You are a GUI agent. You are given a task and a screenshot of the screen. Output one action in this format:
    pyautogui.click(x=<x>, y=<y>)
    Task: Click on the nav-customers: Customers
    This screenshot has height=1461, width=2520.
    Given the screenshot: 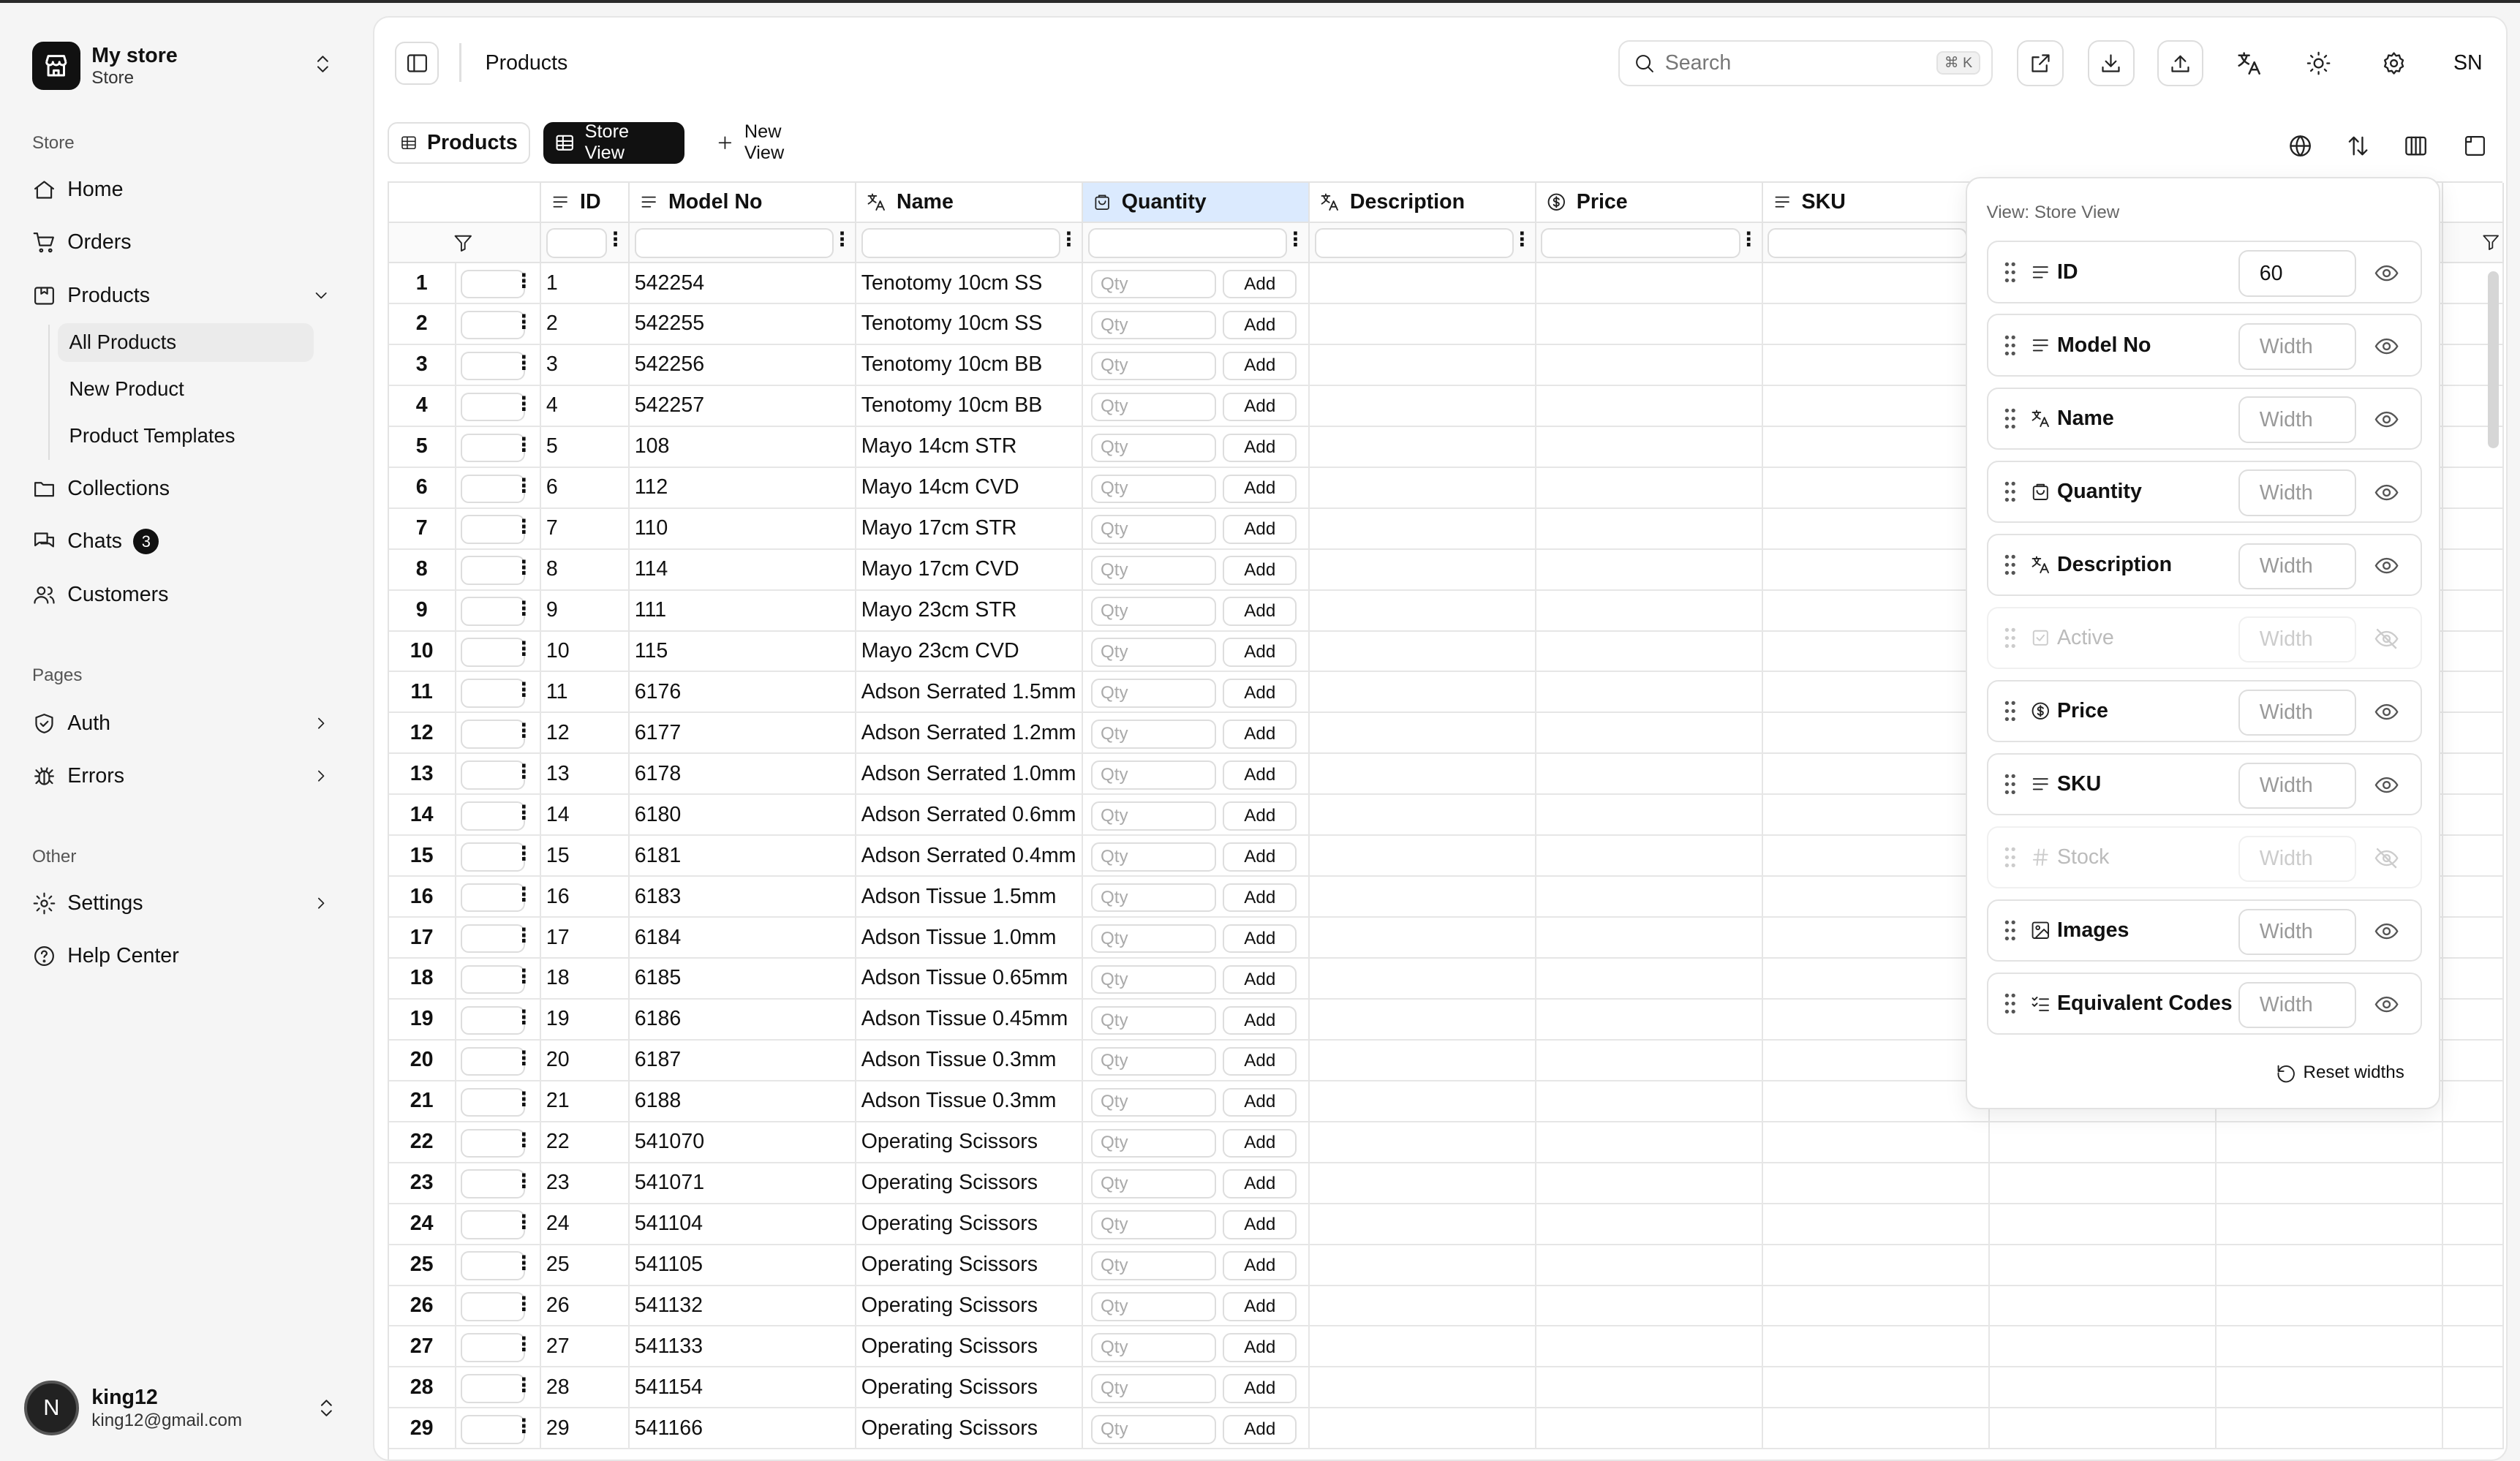 What is the action you would take?
    pyautogui.click(x=189, y=595)
    